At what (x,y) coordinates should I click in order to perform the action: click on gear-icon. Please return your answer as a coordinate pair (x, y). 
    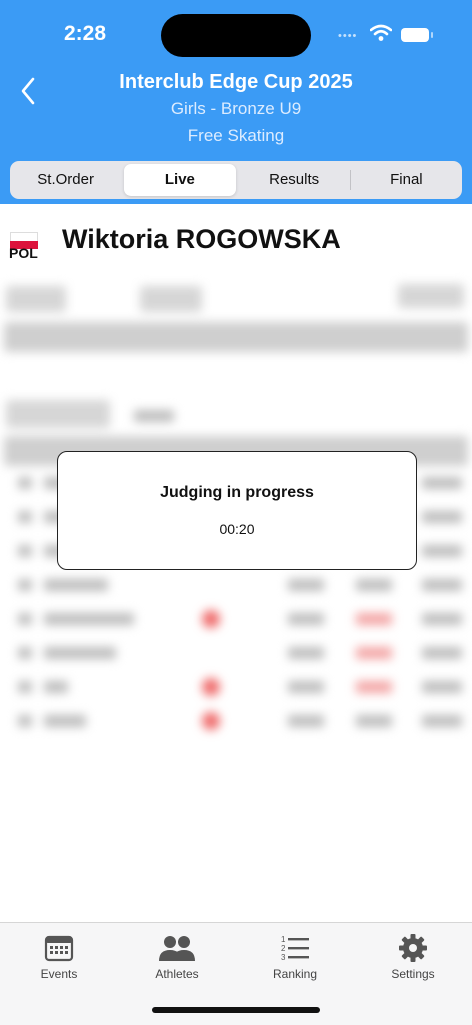
    Looking at the image, I should click on (413, 948).